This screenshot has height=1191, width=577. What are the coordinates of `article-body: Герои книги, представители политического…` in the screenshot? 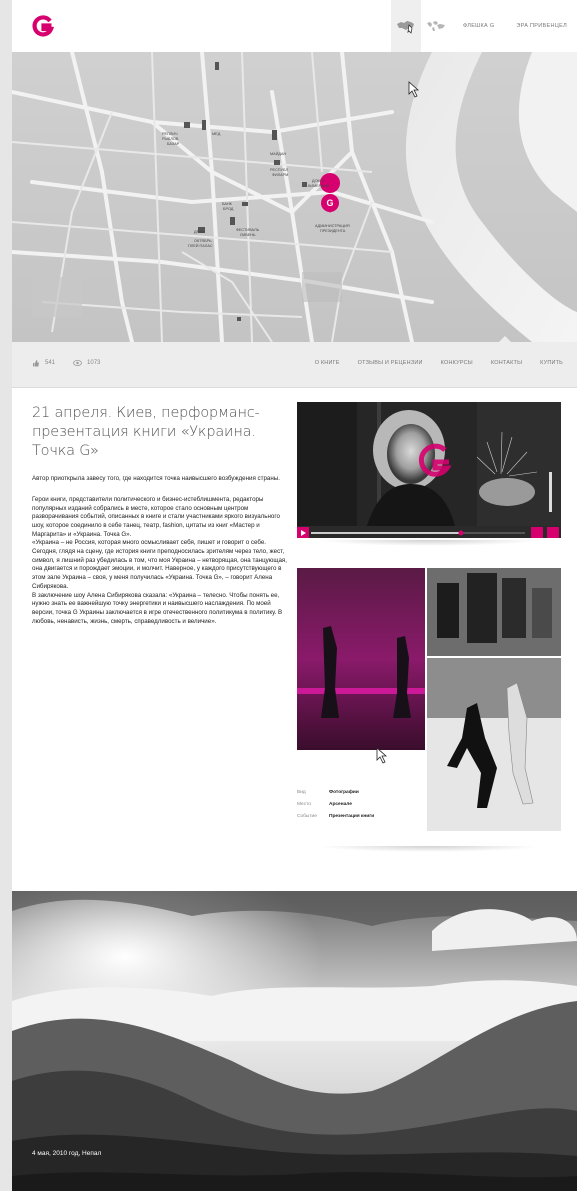 It's located at (161, 561).